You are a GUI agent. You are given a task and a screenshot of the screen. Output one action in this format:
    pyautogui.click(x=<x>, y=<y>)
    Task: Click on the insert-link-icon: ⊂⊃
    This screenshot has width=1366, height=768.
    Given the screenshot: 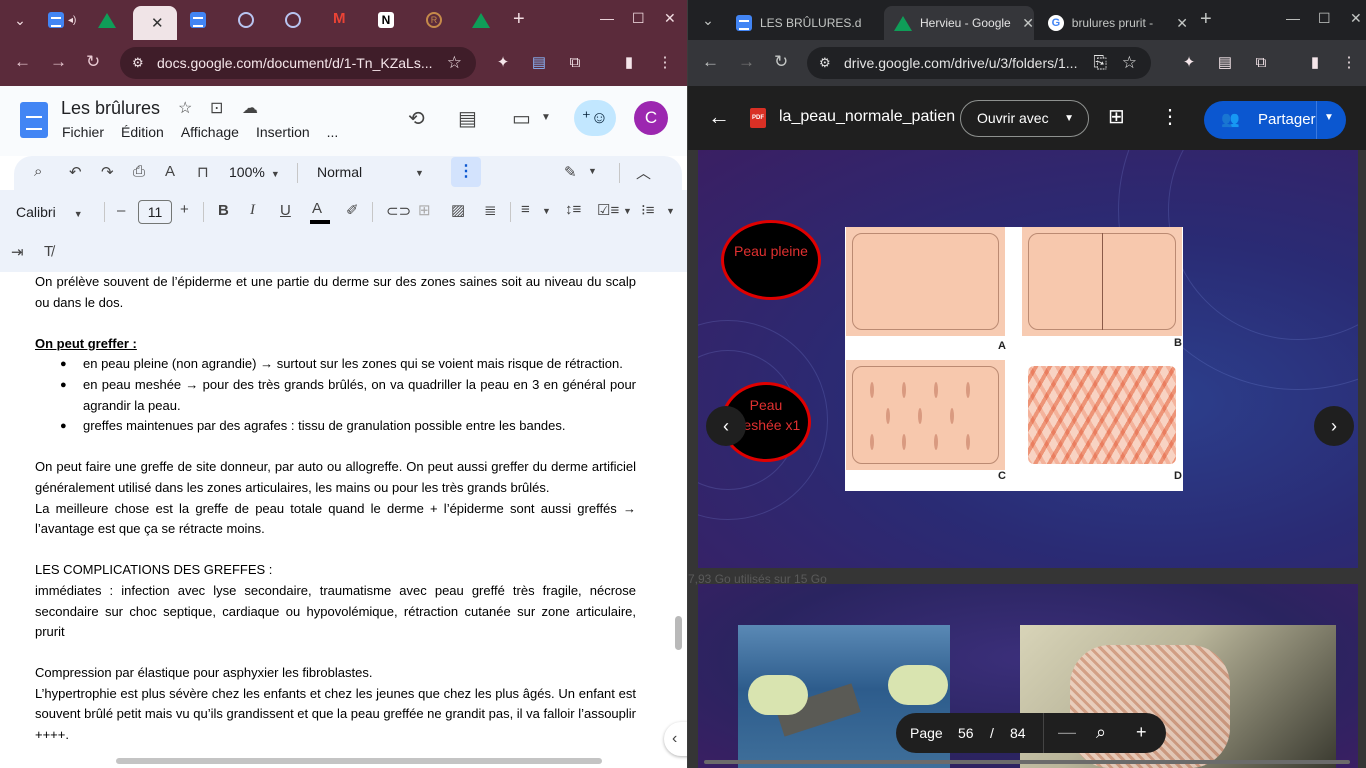 What is the action you would take?
    pyautogui.click(x=398, y=211)
    